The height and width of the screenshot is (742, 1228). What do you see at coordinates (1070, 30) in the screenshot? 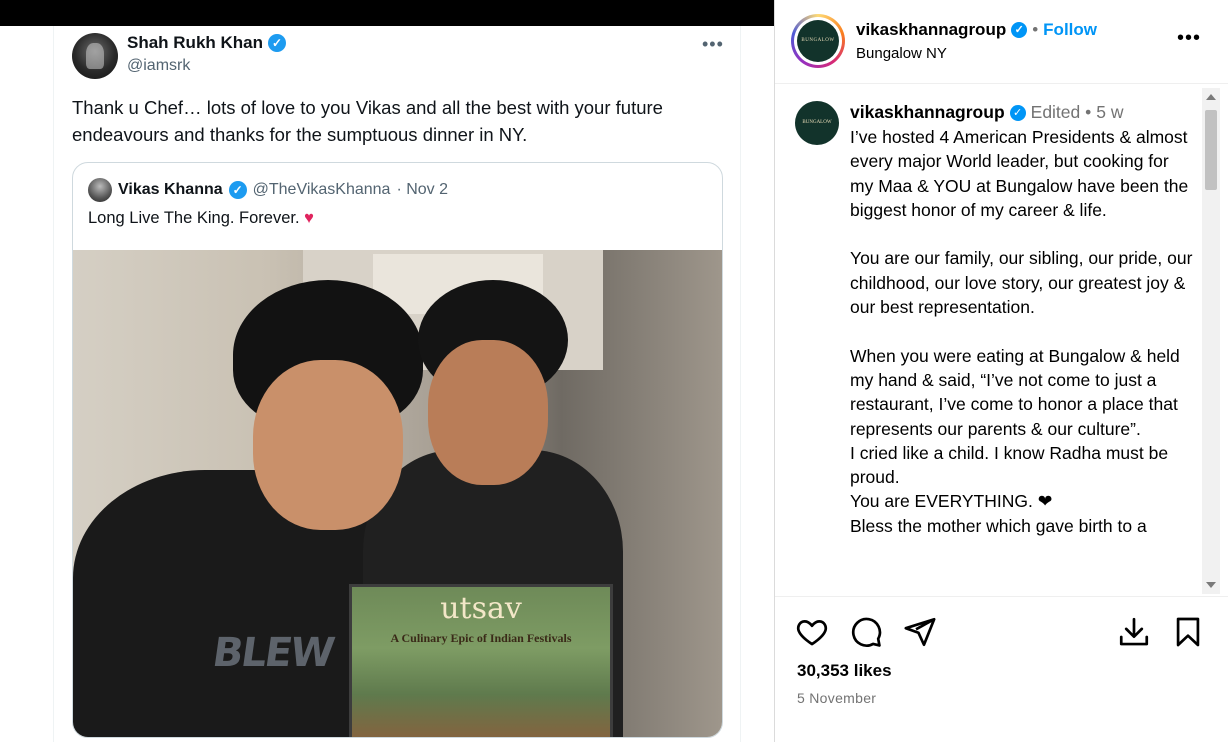
I see `follow-button: Follow` at bounding box center [1070, 30].